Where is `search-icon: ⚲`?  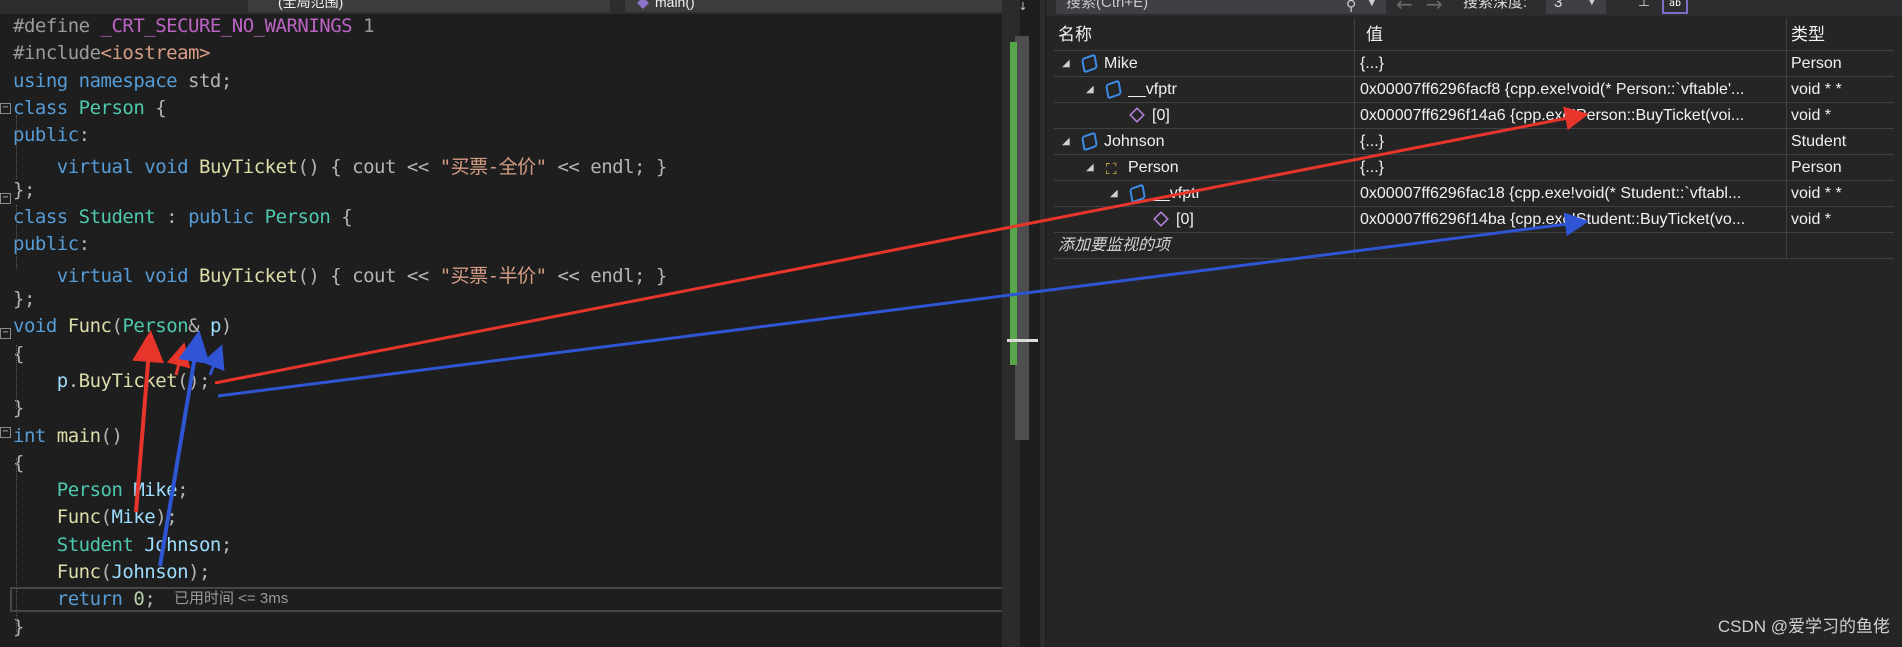 search-icon: ⚲ is located at coordinates (1351, 7).